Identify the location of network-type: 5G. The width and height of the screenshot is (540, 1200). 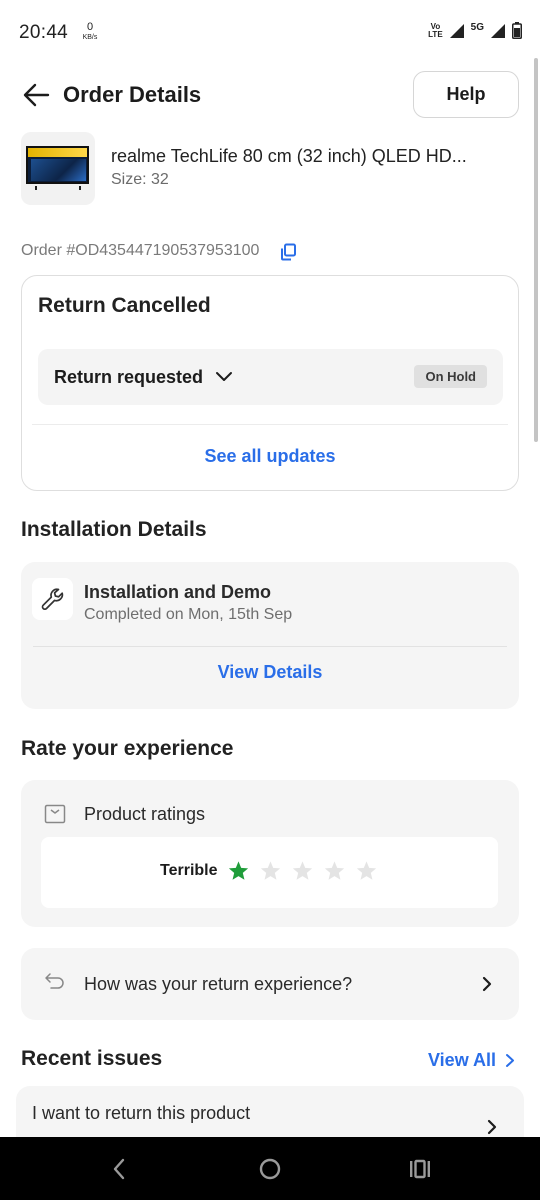
(477, 27).